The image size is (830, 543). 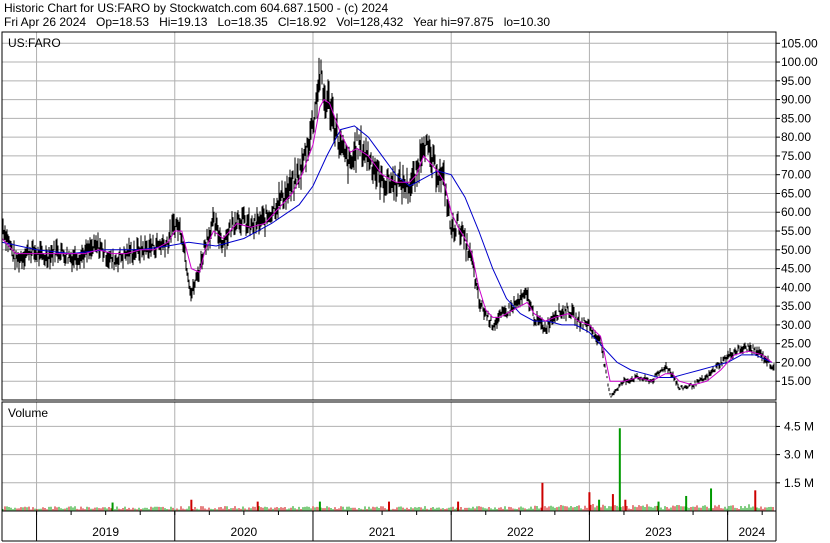 What do you see at coordinates (796, 269) in the screenshot?
I see `price-tick-label: 45.00` at bounding box center [796, 269].